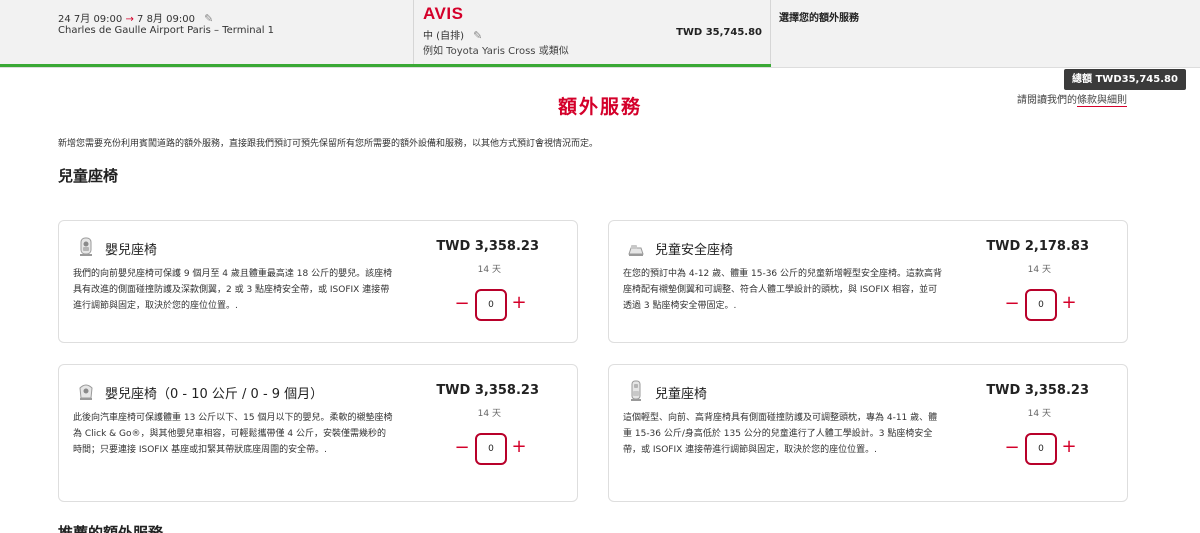 The height and width of the screenshot is (533, 1200). Describe the element at coordinates (694, 250) in the screenshot. I see `extra-title: 兒童安全座椅` at that location.